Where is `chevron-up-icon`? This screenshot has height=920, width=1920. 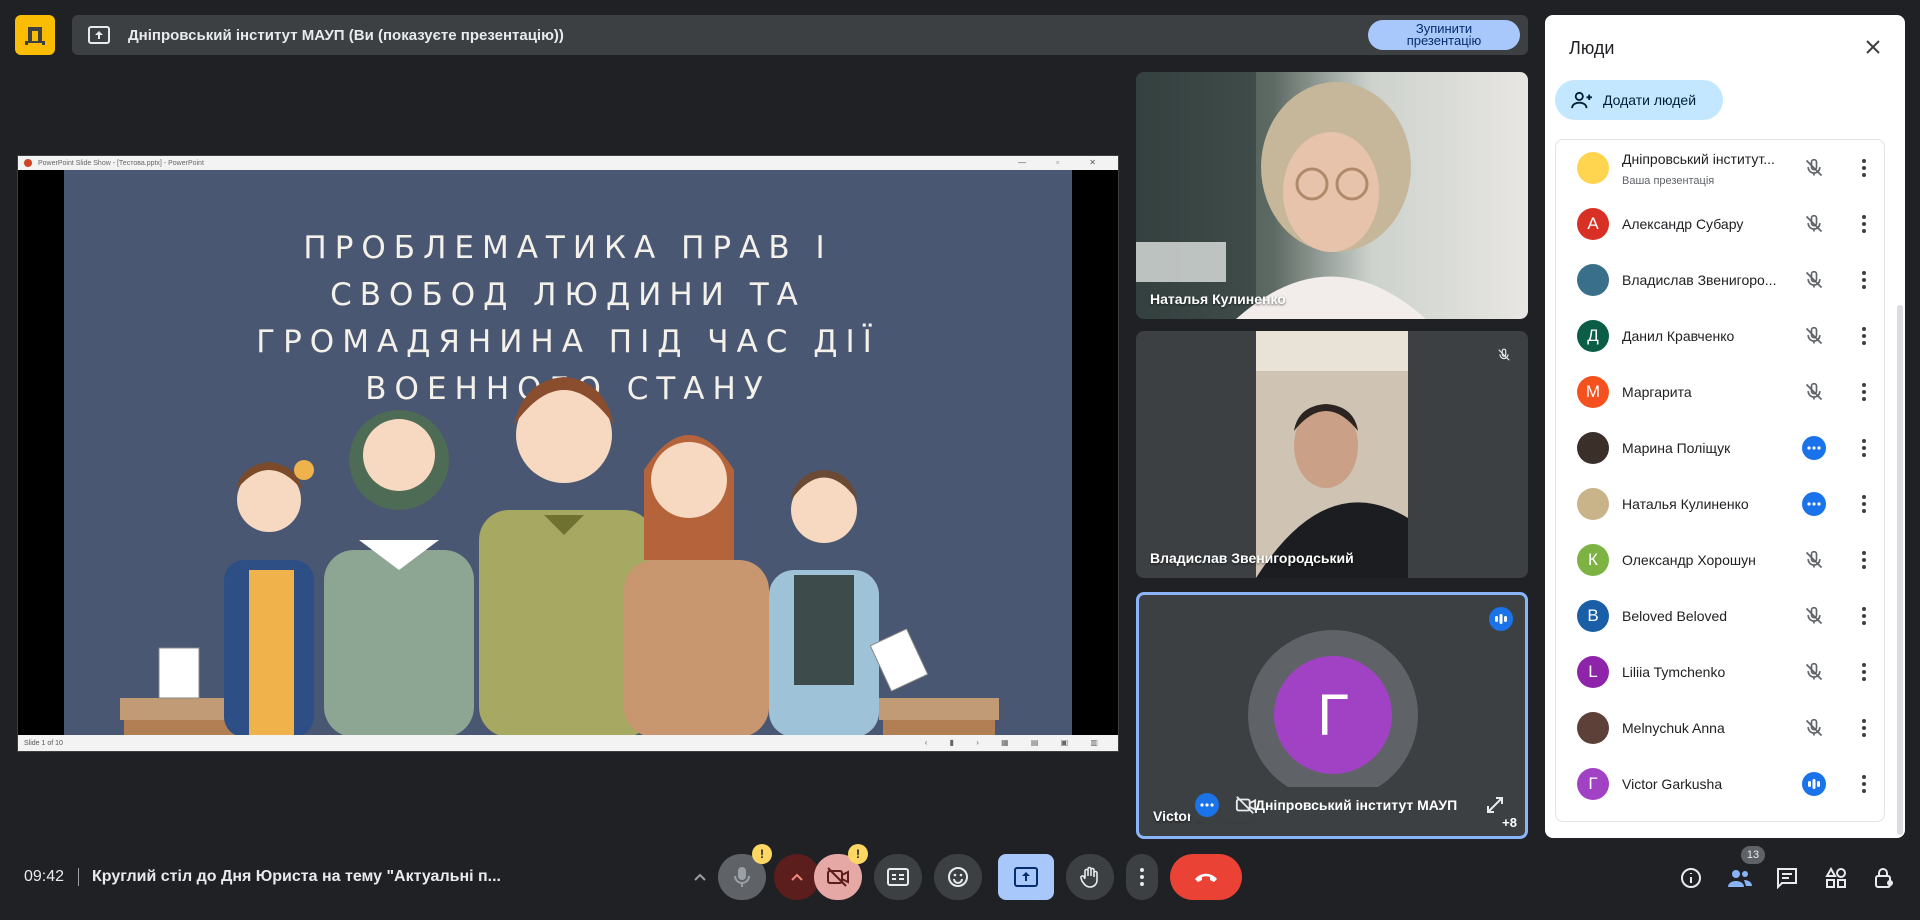 chevron-up-icon is located at coordinates (700, 877).